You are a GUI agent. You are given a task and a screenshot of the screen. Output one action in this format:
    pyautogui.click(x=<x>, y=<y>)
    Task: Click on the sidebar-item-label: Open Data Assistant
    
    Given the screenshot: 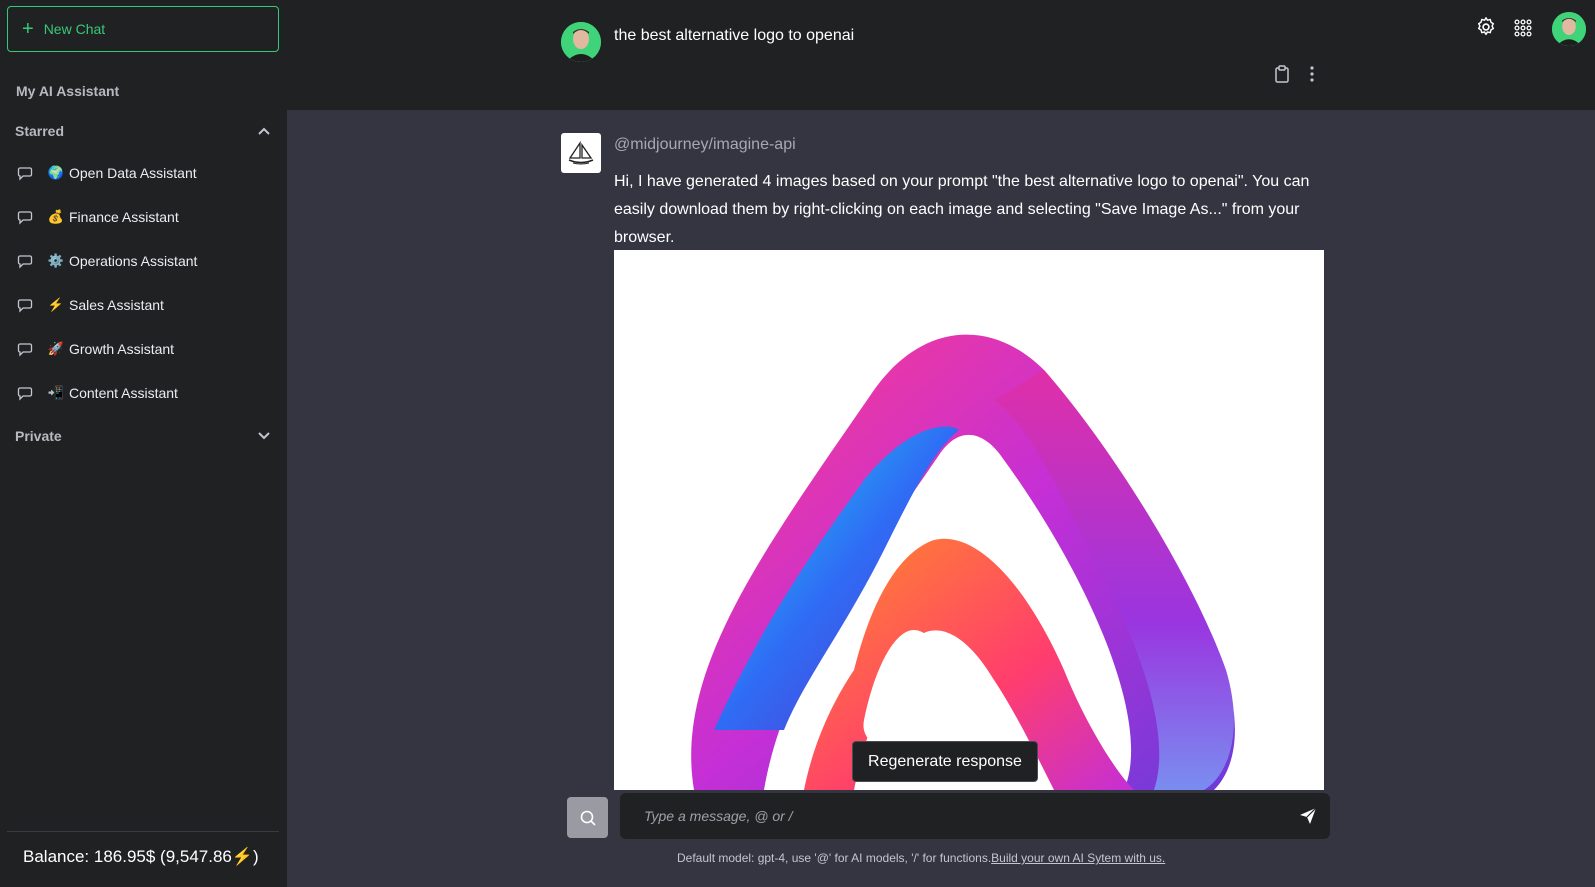 What is the action you would take?
    pyautogui.click(x=133, y=173)
    